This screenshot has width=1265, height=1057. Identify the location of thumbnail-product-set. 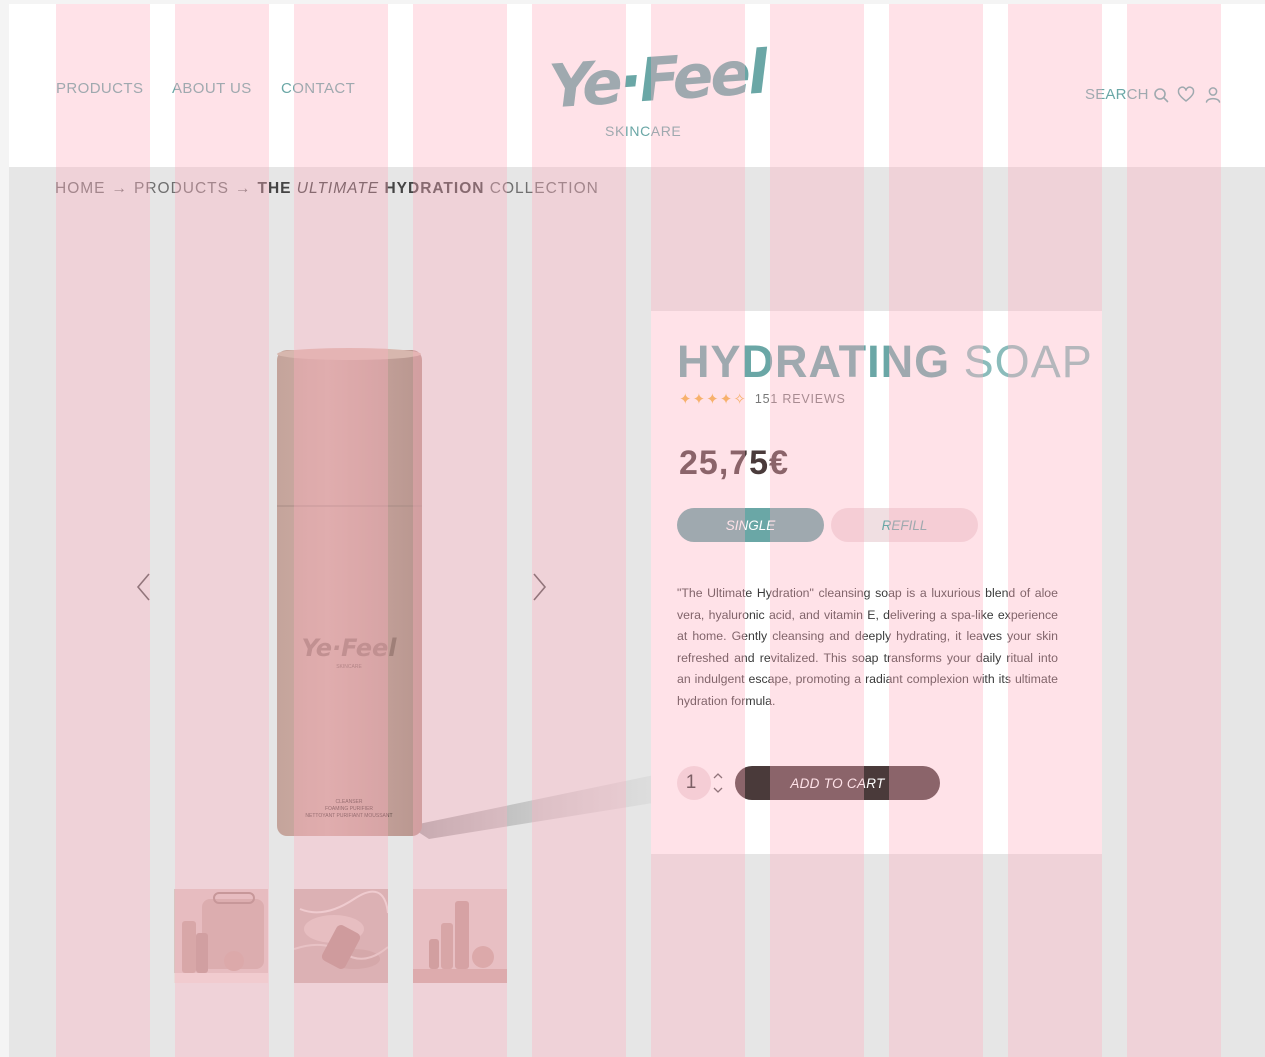
(221, 936).